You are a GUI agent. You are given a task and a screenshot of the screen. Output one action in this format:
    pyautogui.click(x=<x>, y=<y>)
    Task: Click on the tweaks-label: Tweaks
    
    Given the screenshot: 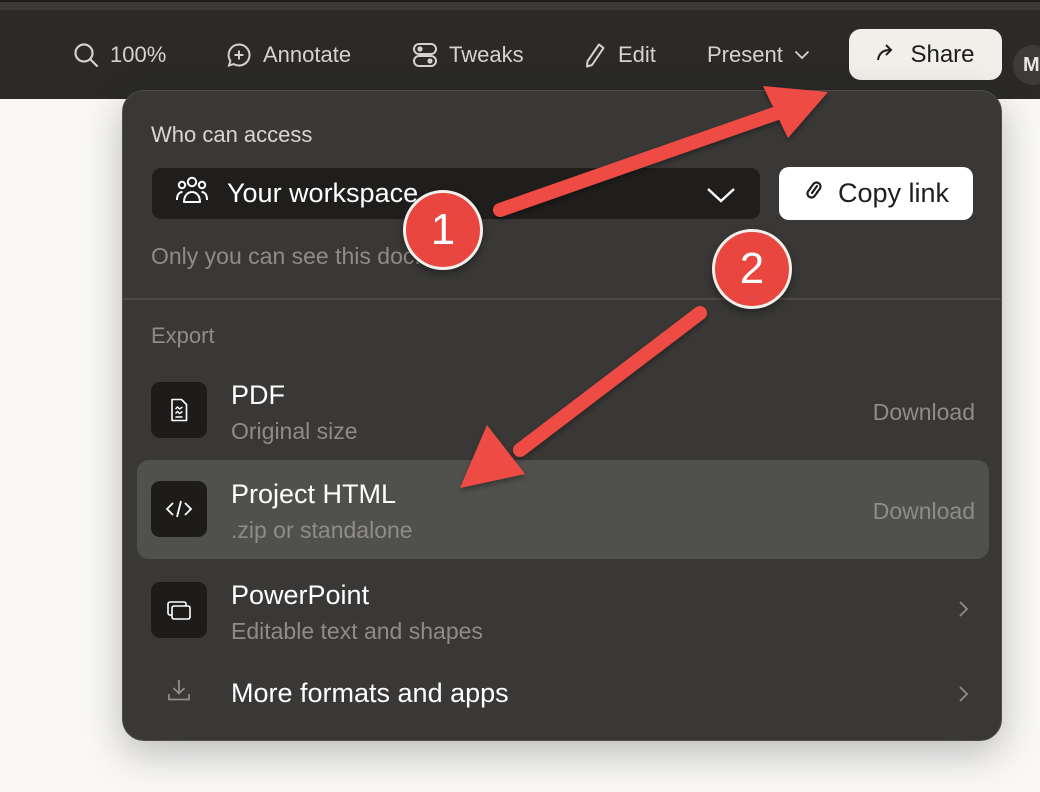 What is the action you would take?
    pyautogui.click(x=486, y=54)
    